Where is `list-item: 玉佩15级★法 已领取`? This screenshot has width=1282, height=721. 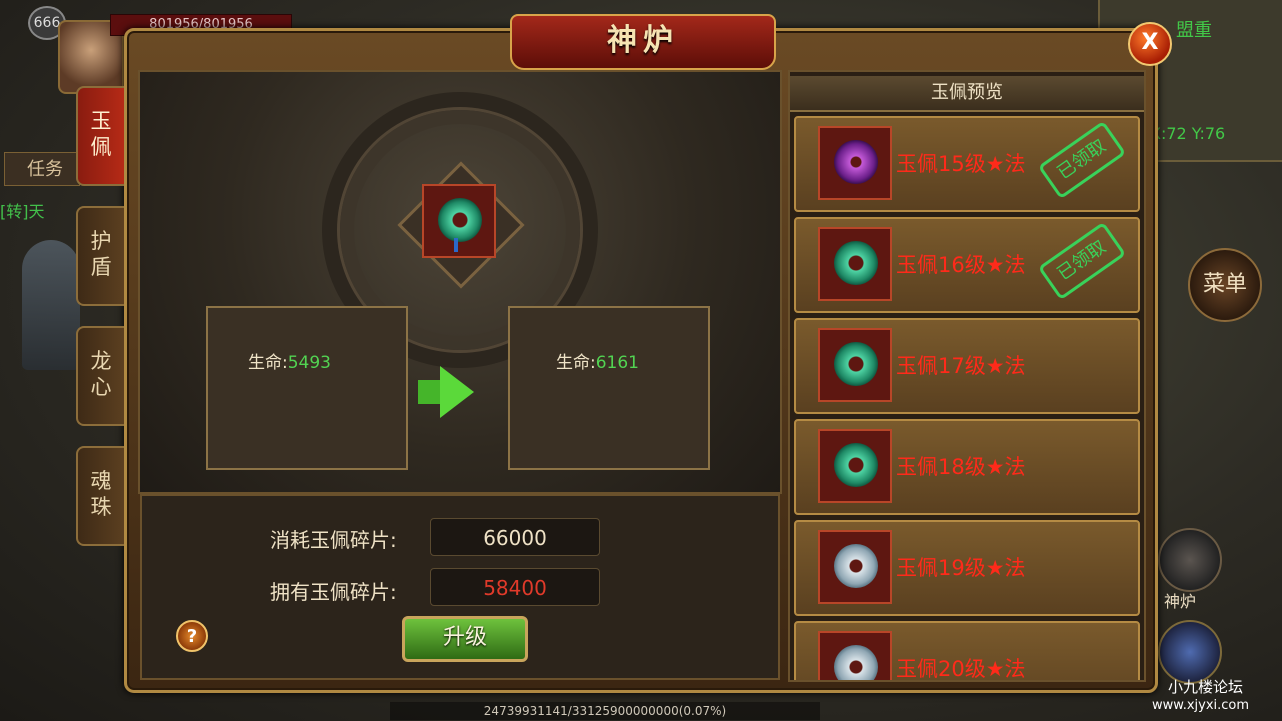
list-item: 玉佩15级★法 已领取 is located at coordinates (967, 164).